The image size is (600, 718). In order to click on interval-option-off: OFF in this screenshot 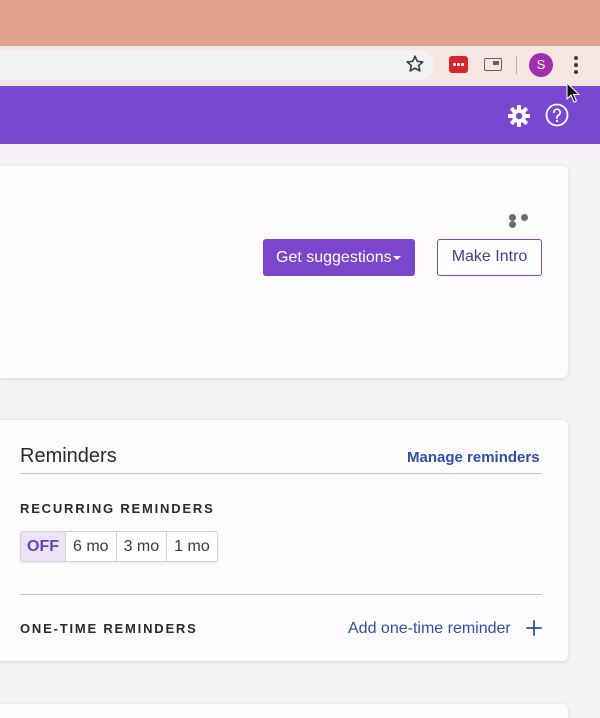, I will do `click(43, 546)`.